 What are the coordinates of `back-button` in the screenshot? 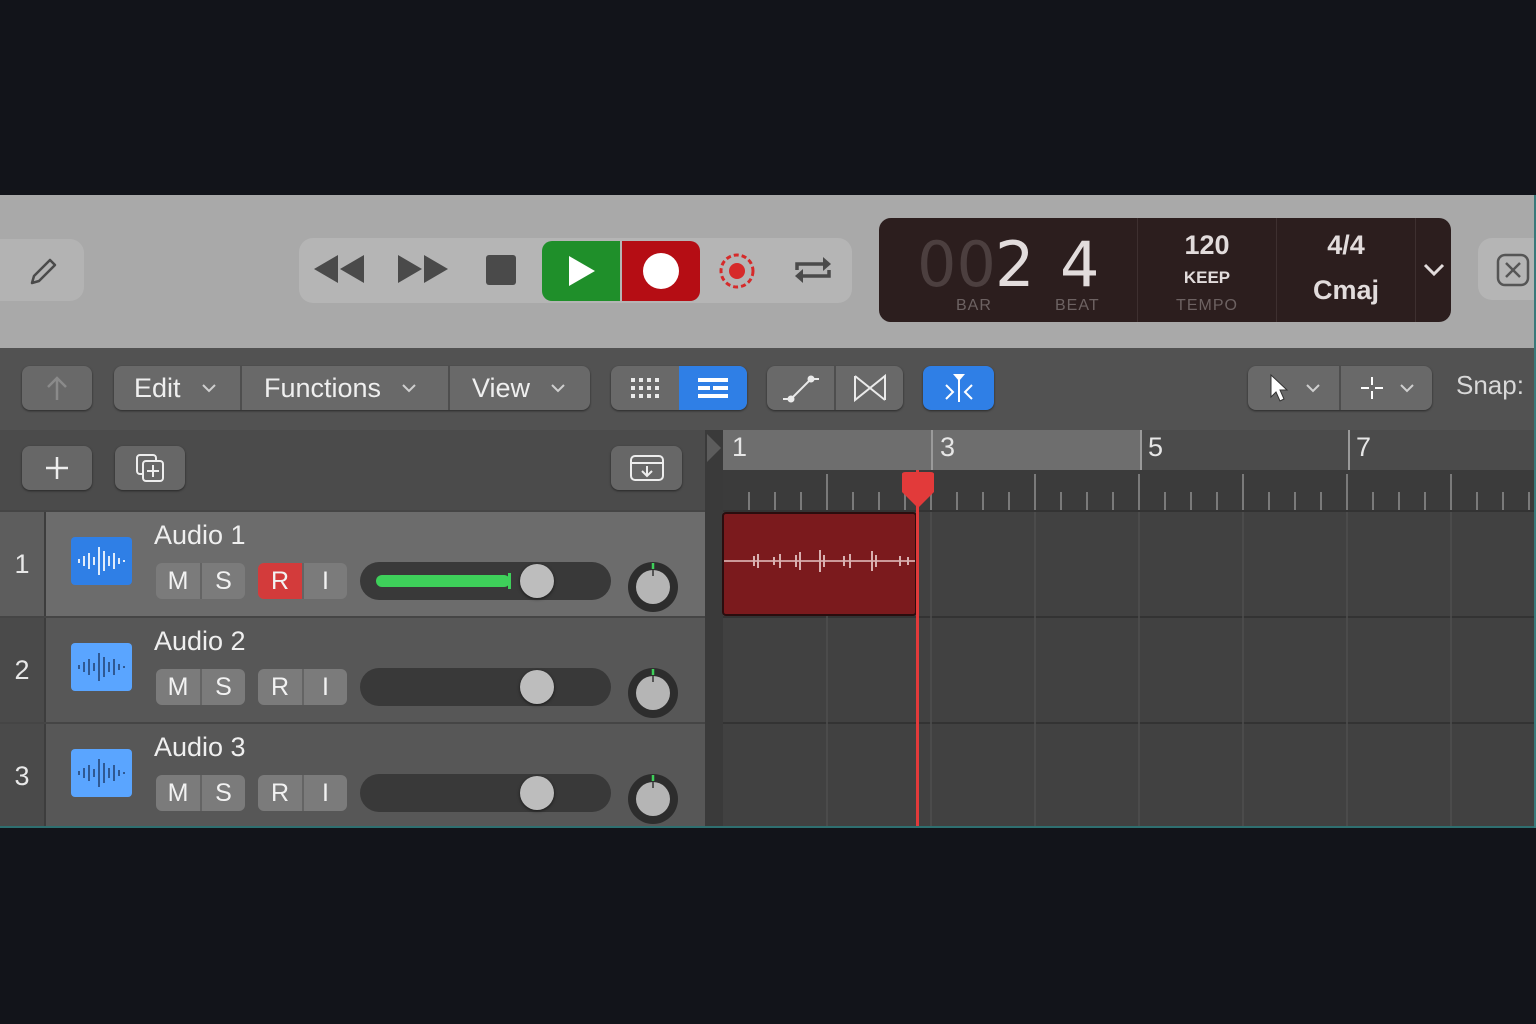 It's located at (57, 388).